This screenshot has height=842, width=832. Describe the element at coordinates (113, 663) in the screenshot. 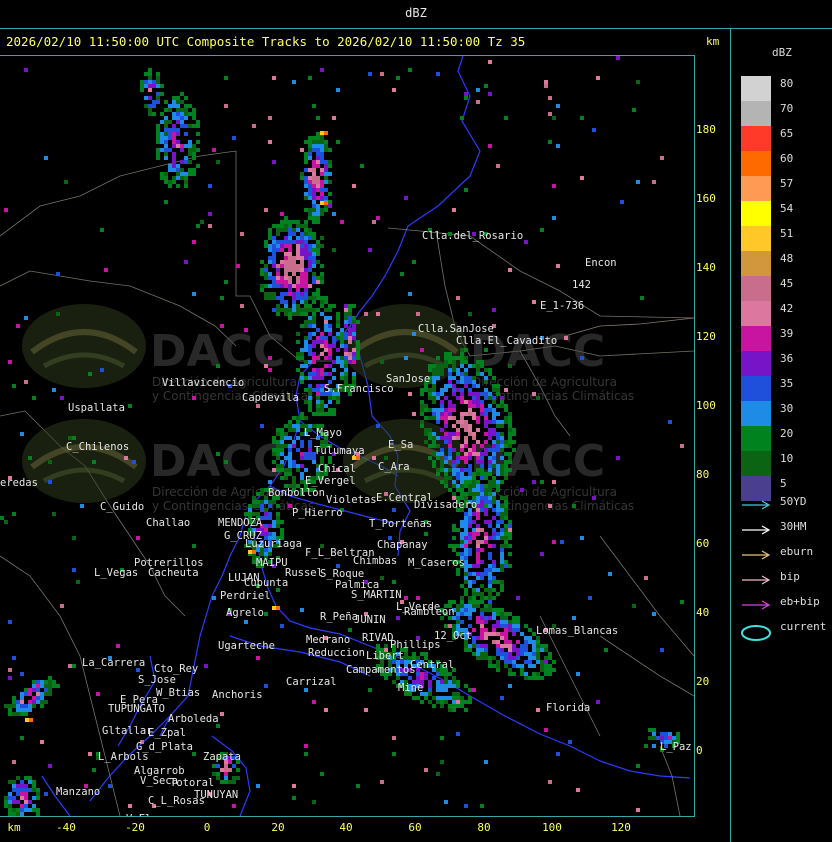

I see `place-label: La_Carrera` at that location.